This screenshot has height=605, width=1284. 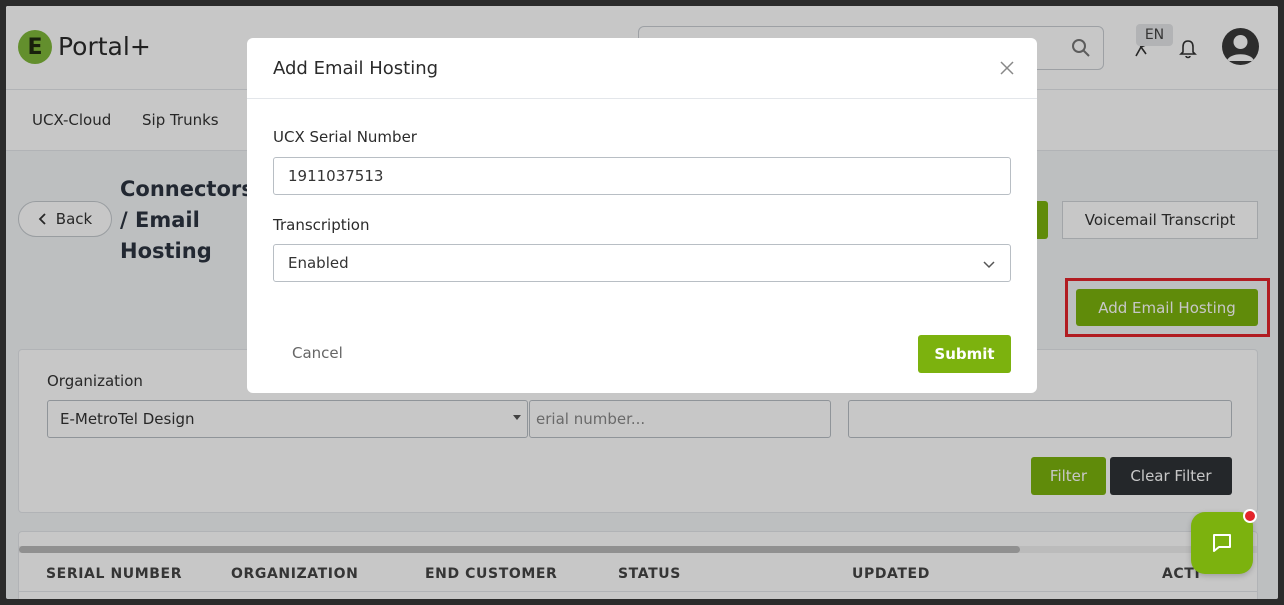 What do you see at coordinates (345, 137) in the screenshot?
I see `serial-number-label: UCX Serial Number` at bounding box center [345, 137].